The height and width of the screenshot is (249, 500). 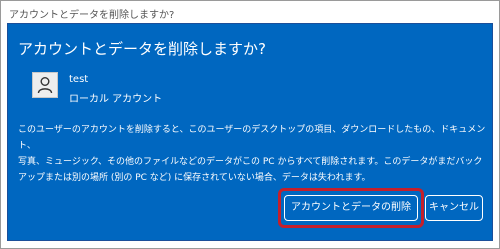 What do you see at coordinates (92, 15) in the screenshot?
I see `window-title: アカウントとデータを削除しますか?` at bounding box center [92, 15].